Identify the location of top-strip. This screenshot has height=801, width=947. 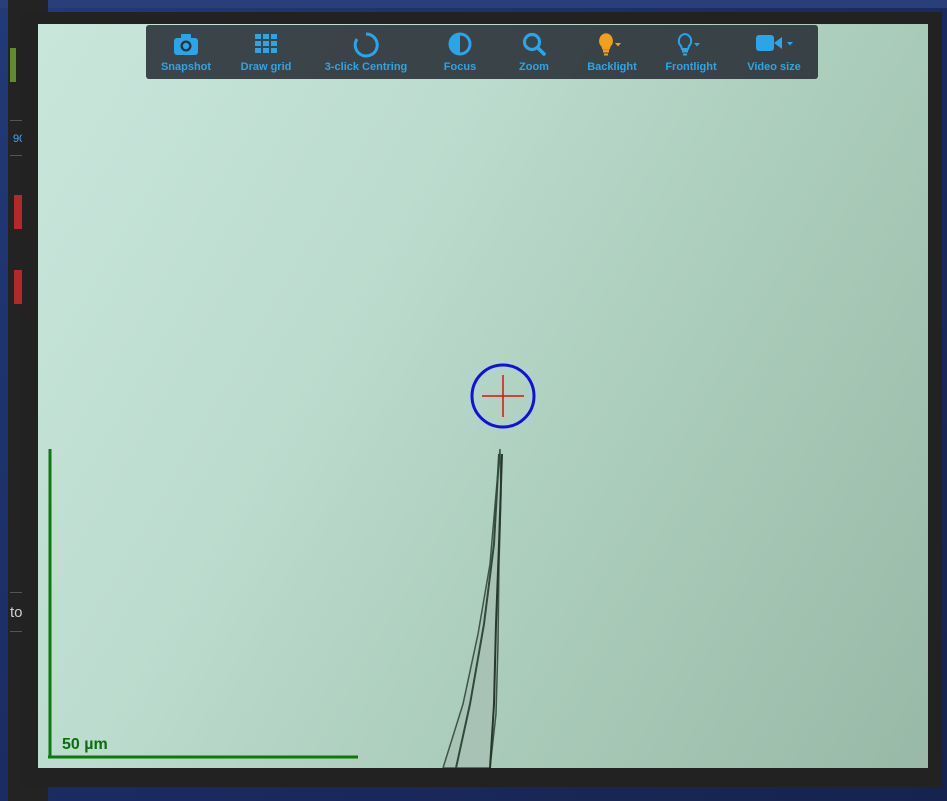
(473, 4).